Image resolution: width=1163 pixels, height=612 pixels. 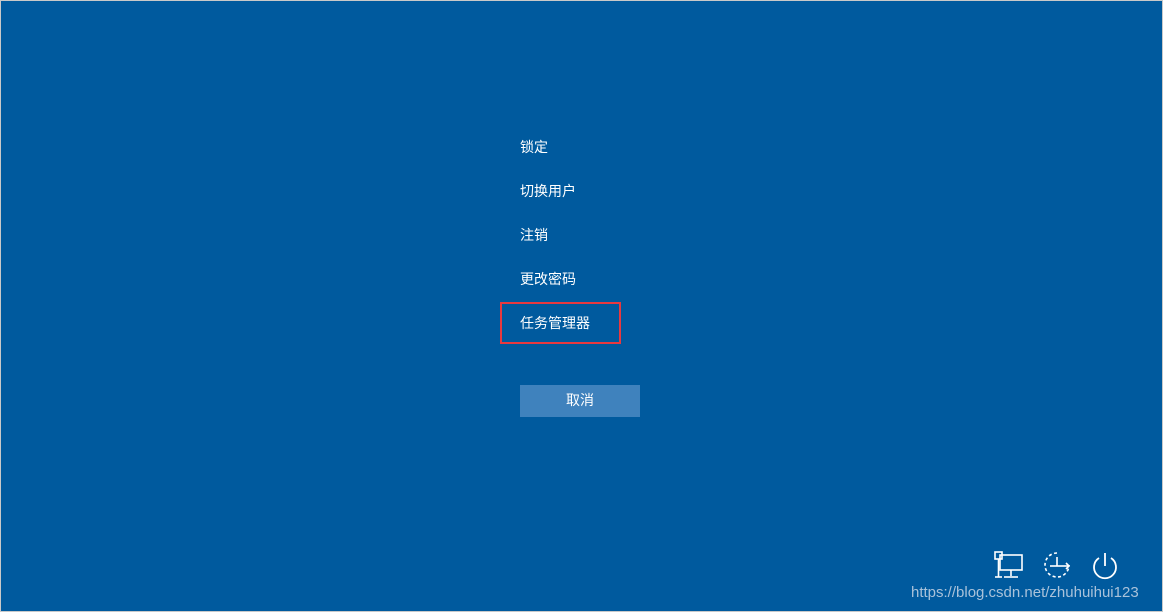 What do you see at coordinates (534, 236) in the screenshot?
I see `sign-out-option: 注销` at bounding box center [534, 236].